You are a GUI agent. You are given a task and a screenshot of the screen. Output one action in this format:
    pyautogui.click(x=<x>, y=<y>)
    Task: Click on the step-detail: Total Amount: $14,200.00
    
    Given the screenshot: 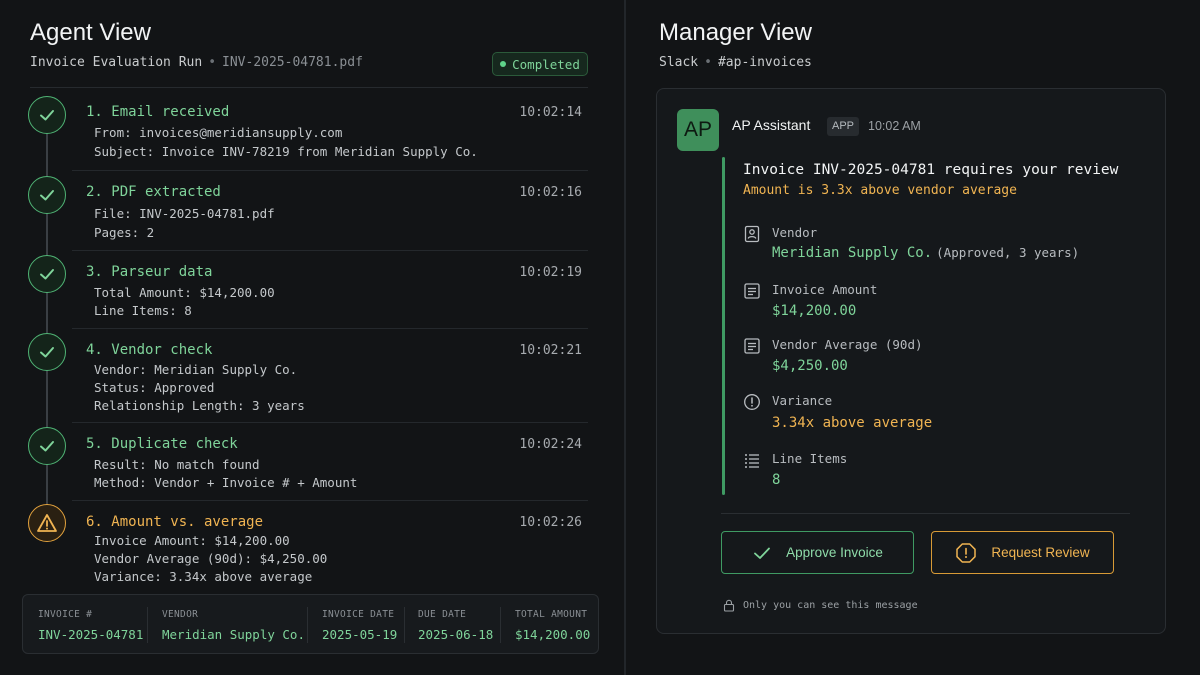 What is the action you would take?
    pyautogui.click(x=184, y=292)
    